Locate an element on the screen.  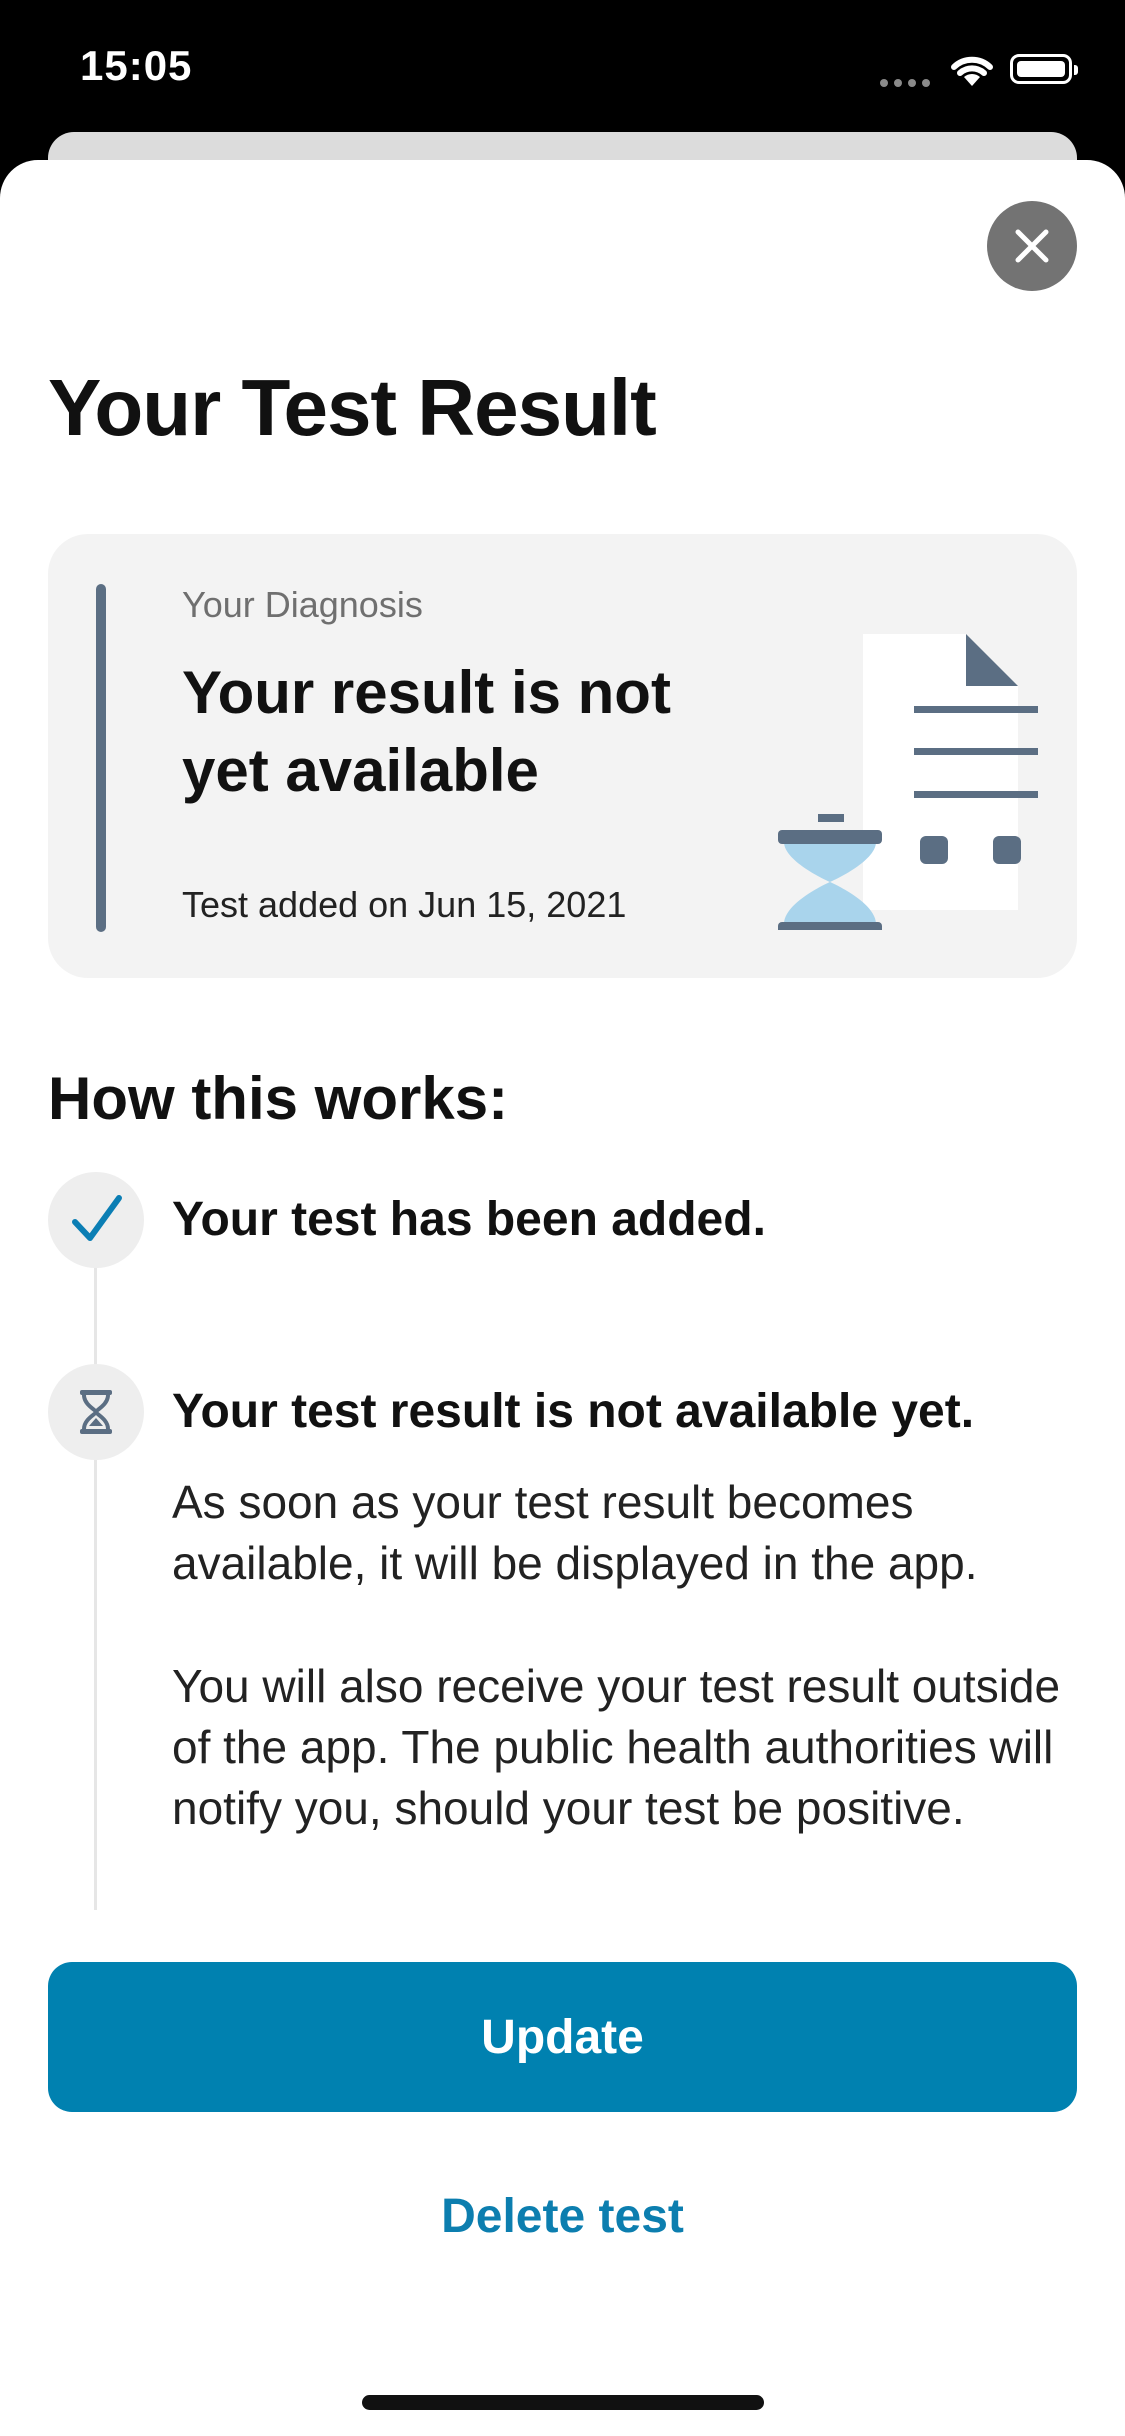
card-accent-bar is located at coordinates (101, 758).